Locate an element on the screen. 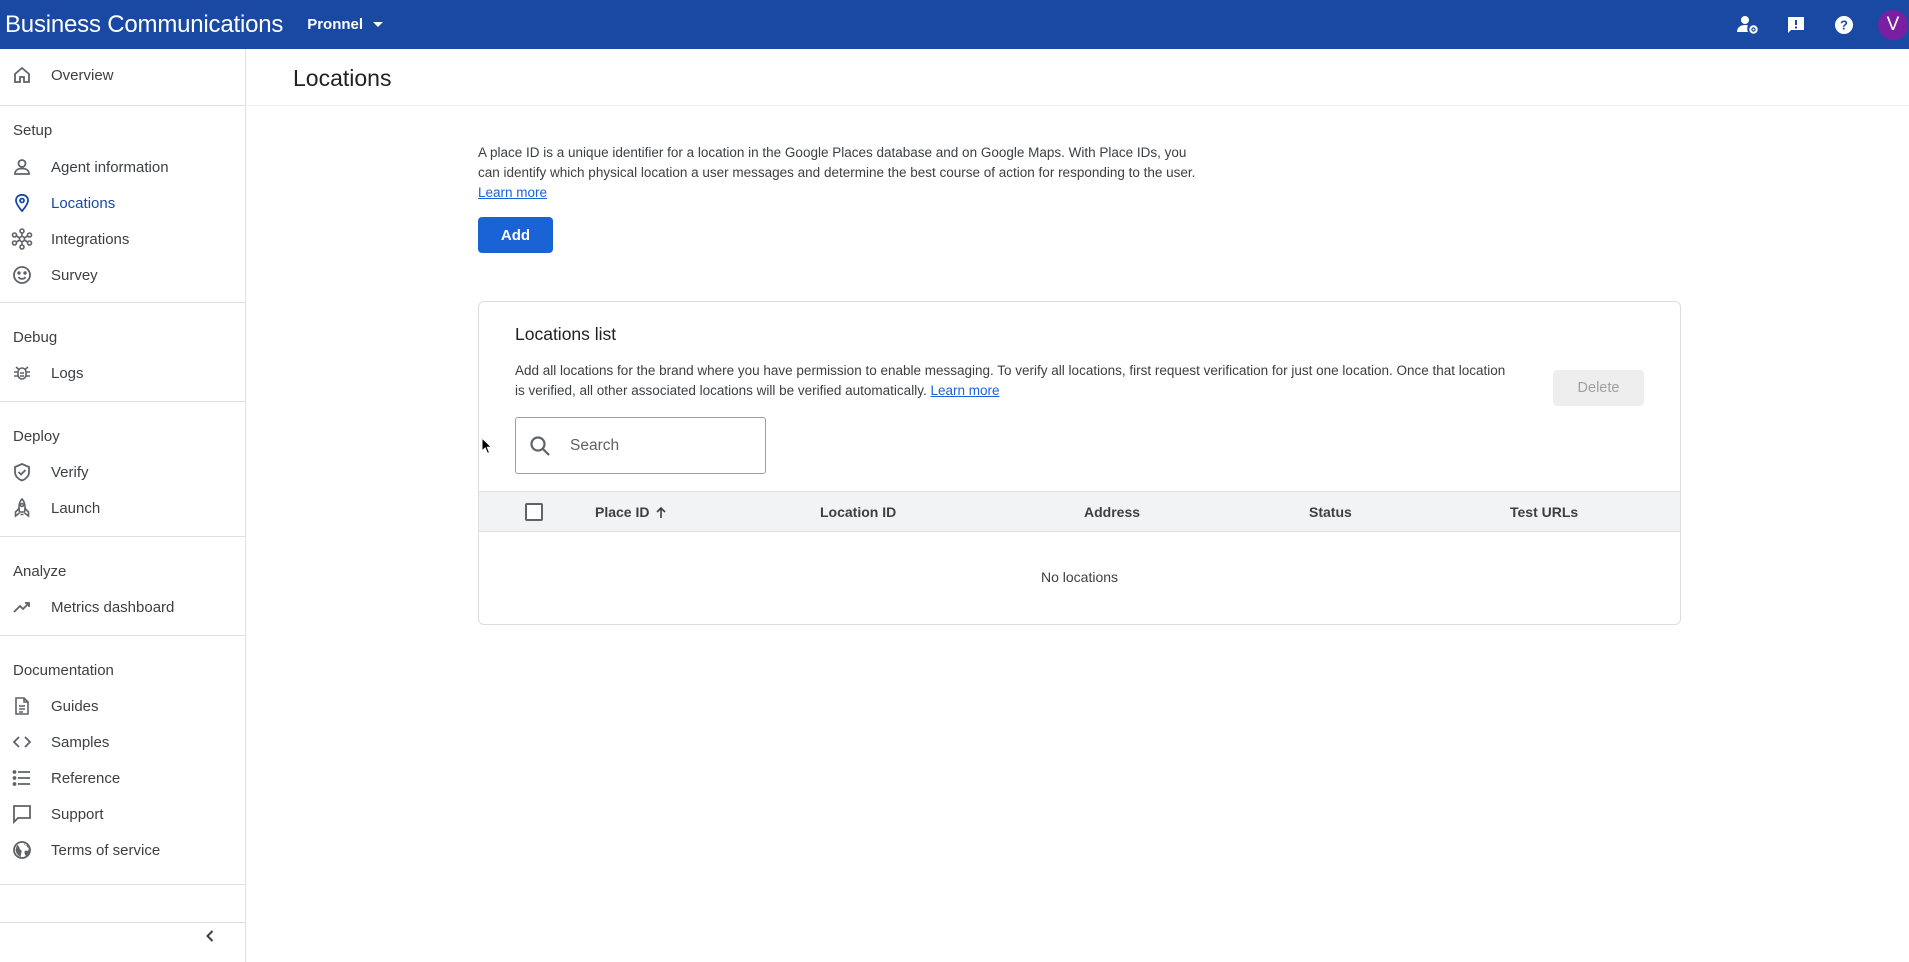 This screenshot has width=1909, height=962. document-icon is located at coordinates (22, 706).